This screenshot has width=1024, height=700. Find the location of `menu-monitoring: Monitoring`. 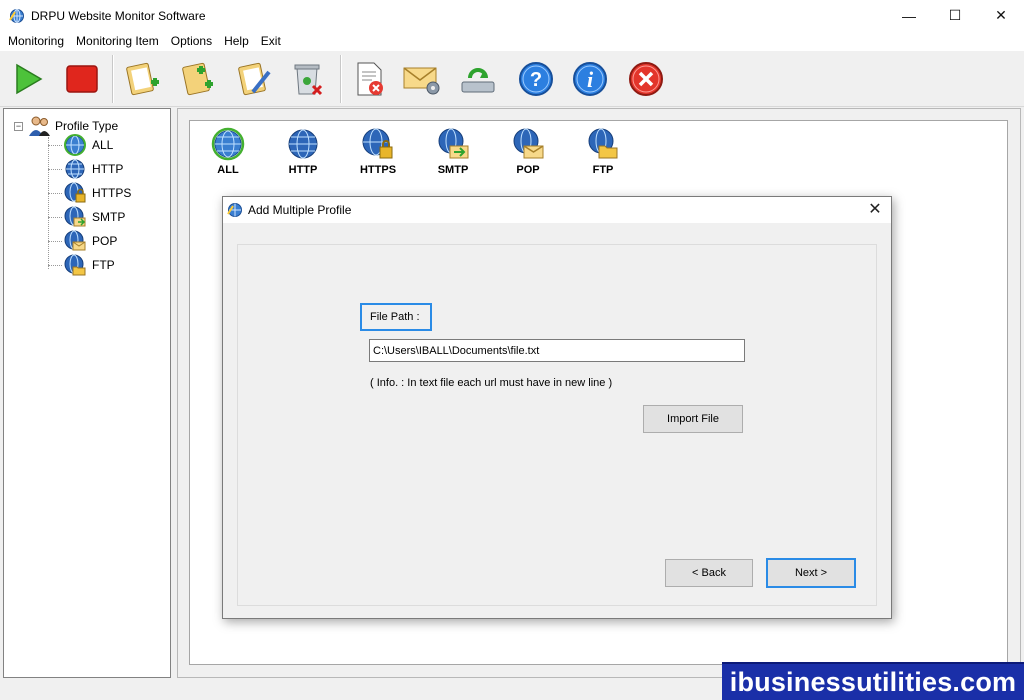

menu-monitoring: Monitoring is located at coordinates (36, 41).